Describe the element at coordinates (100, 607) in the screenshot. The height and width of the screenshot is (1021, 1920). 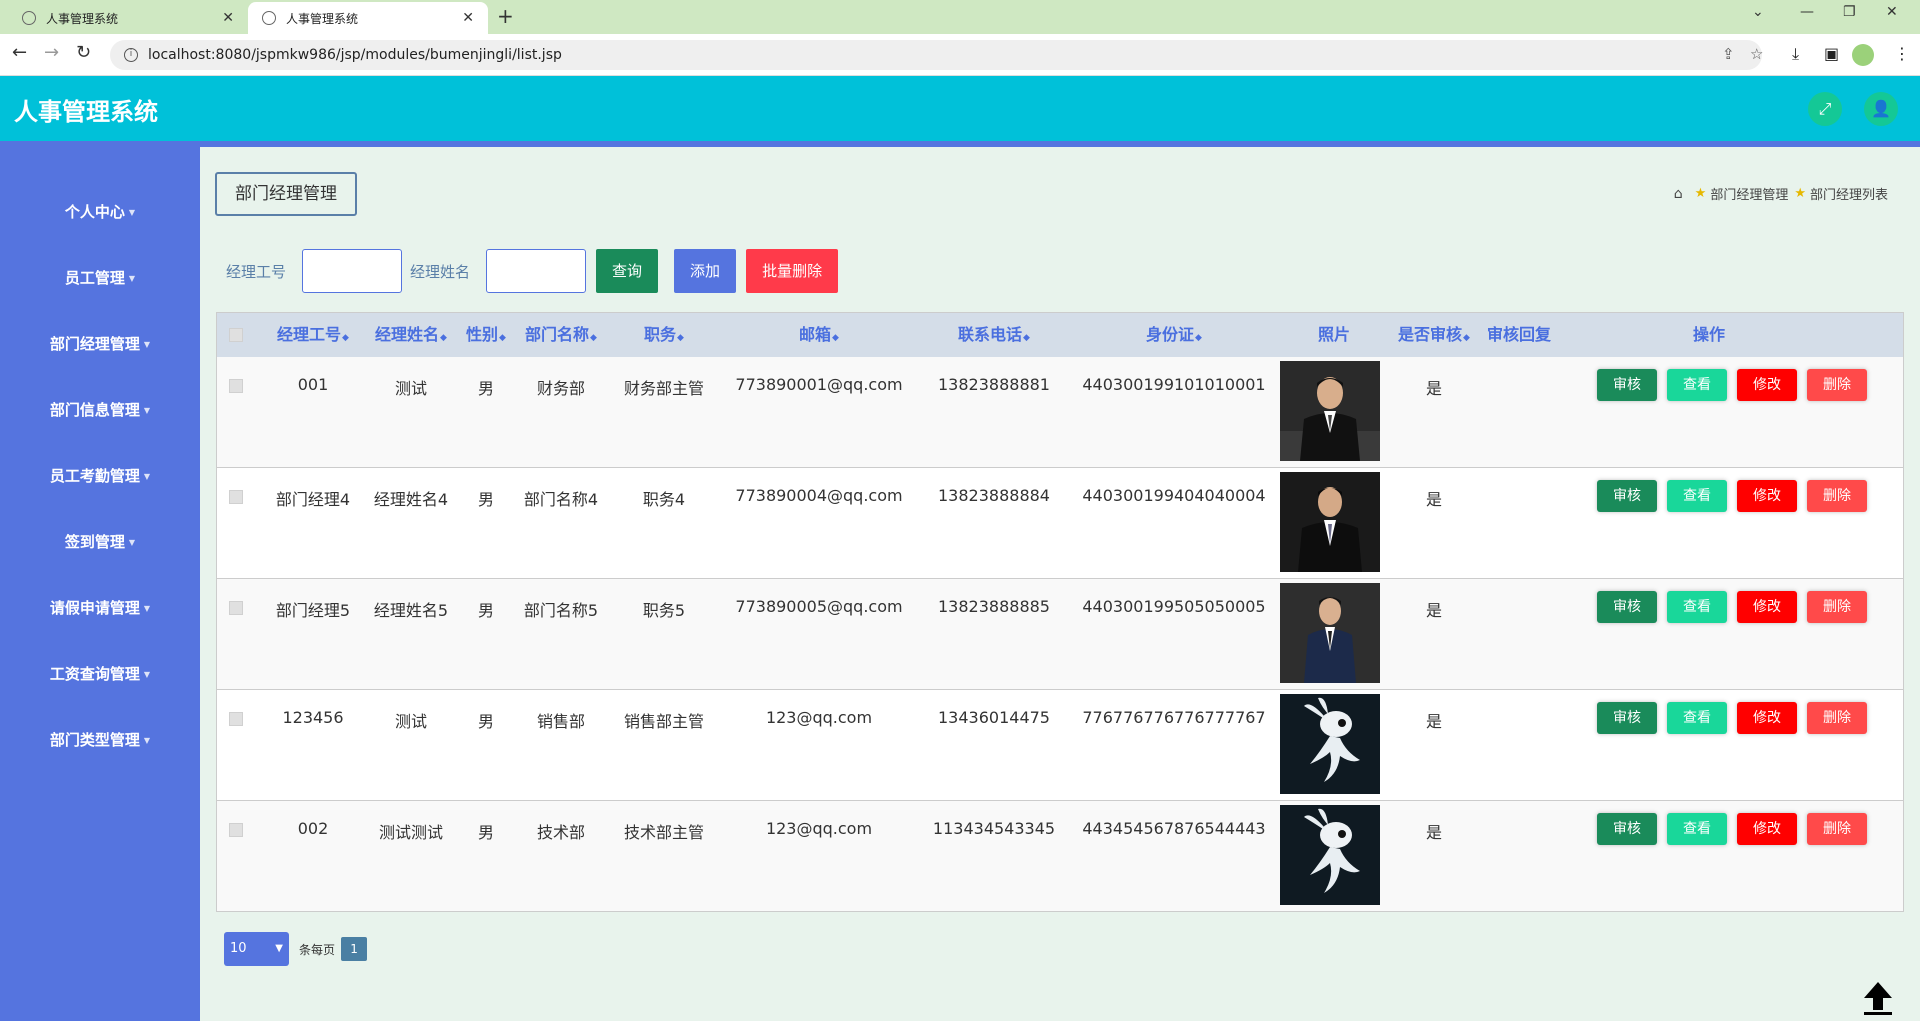
I see `sidebar-item-leave: 请假申请管理 ▼` at that location.